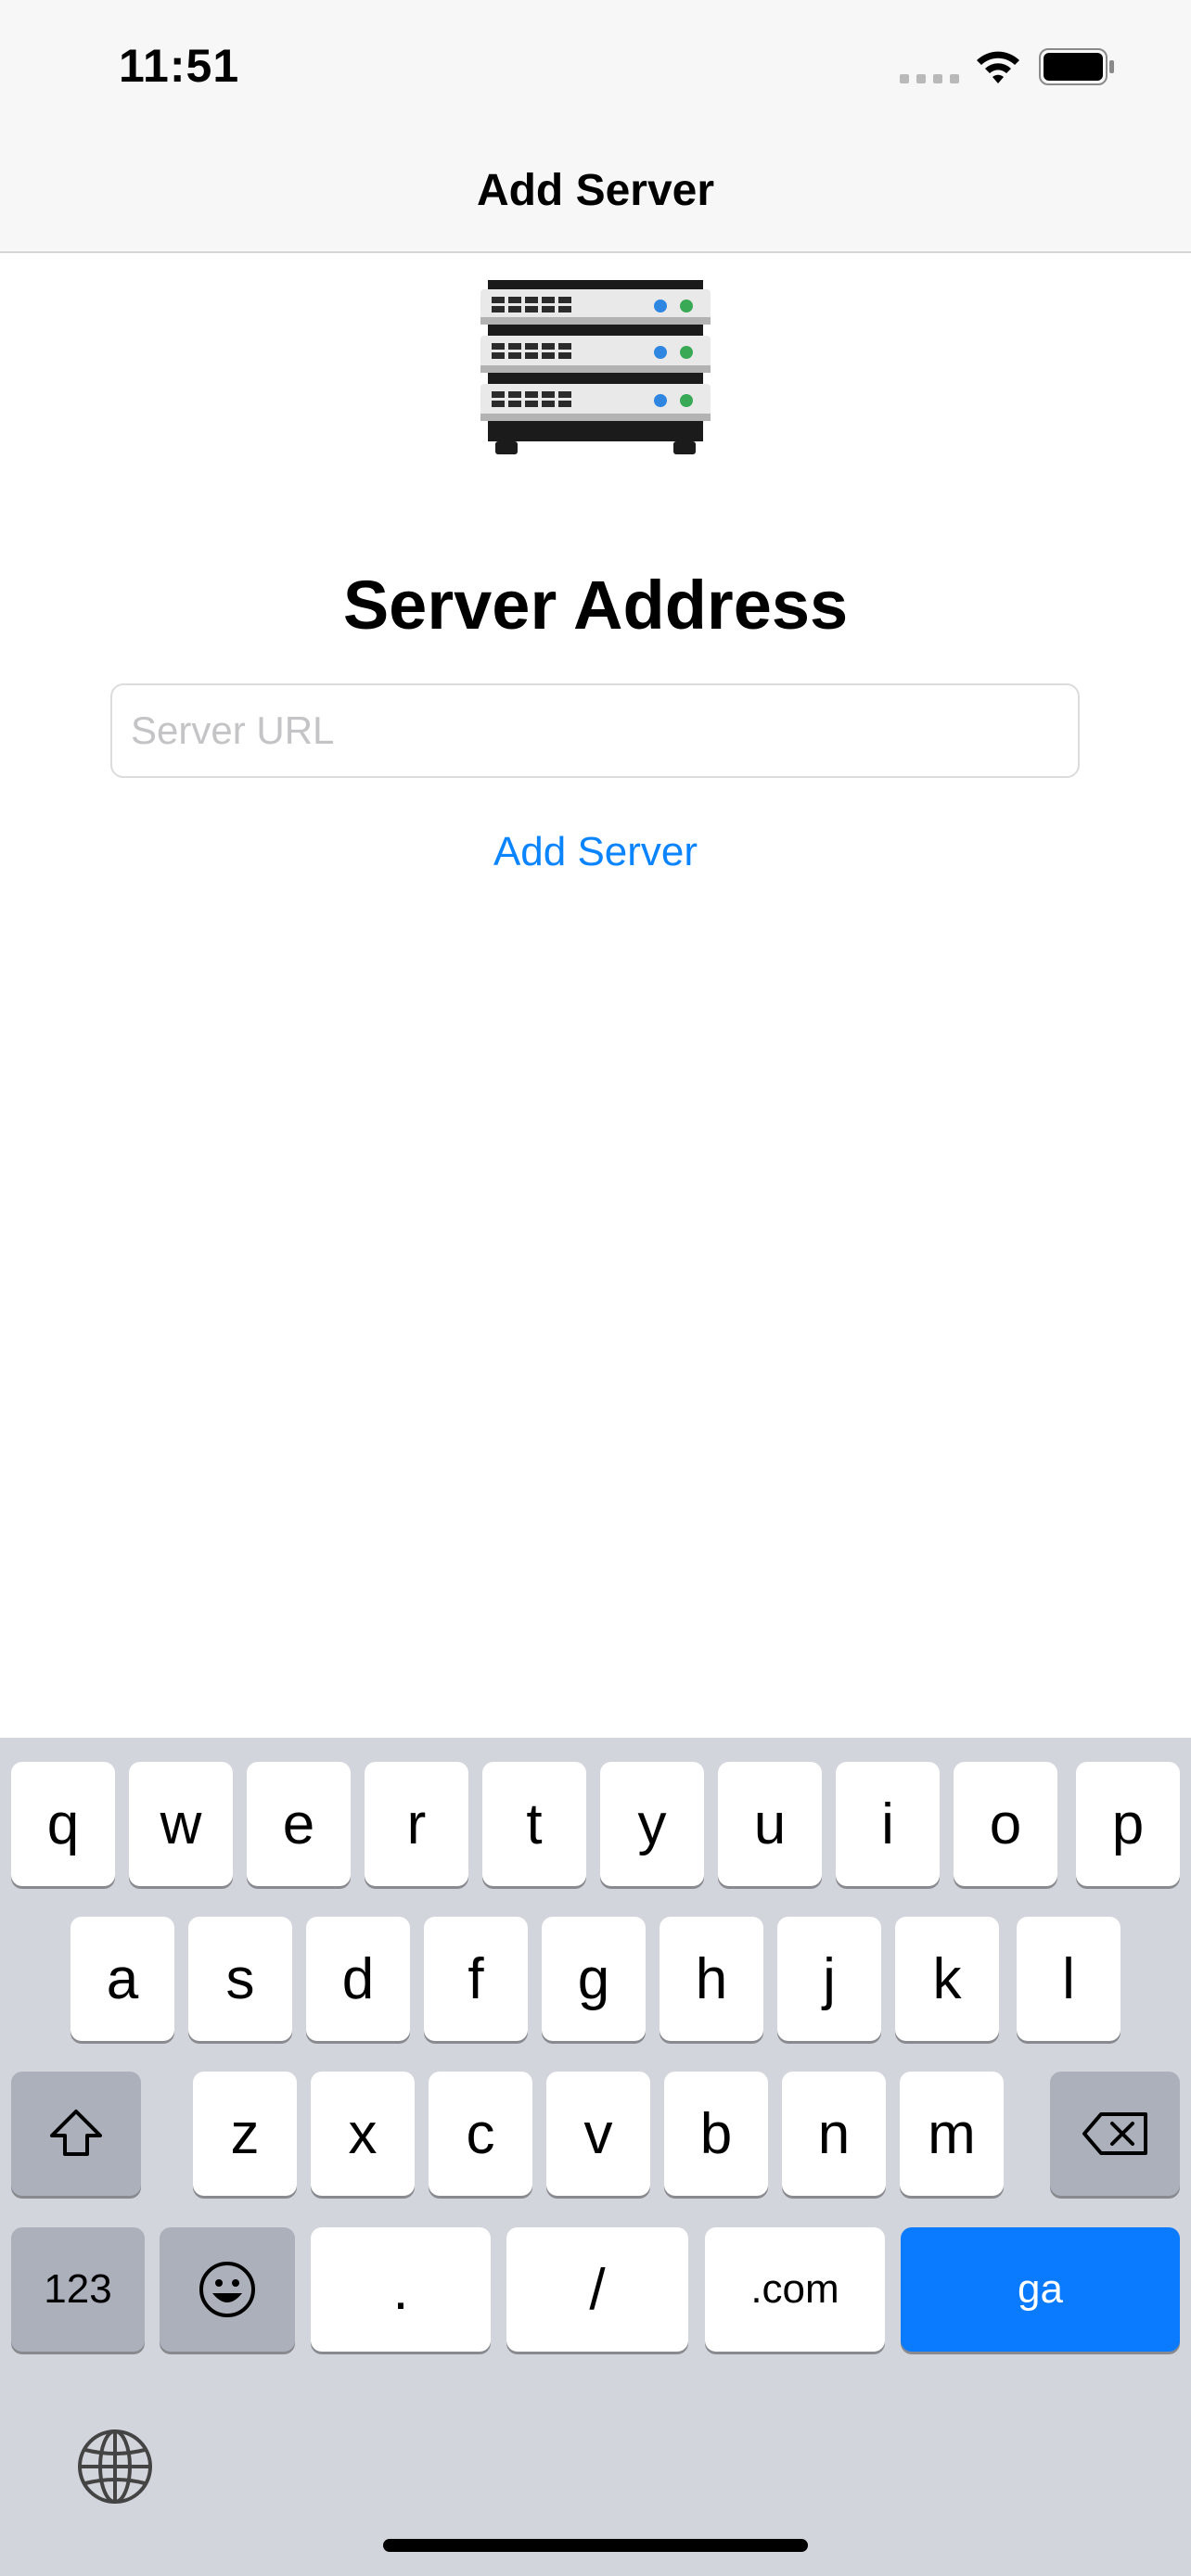 The width and height of the screenshot is (1191, 2576). Describe the element at coordinates (595, 605) in the screenshot. I see `server-address-heading: Server Address` at that location.